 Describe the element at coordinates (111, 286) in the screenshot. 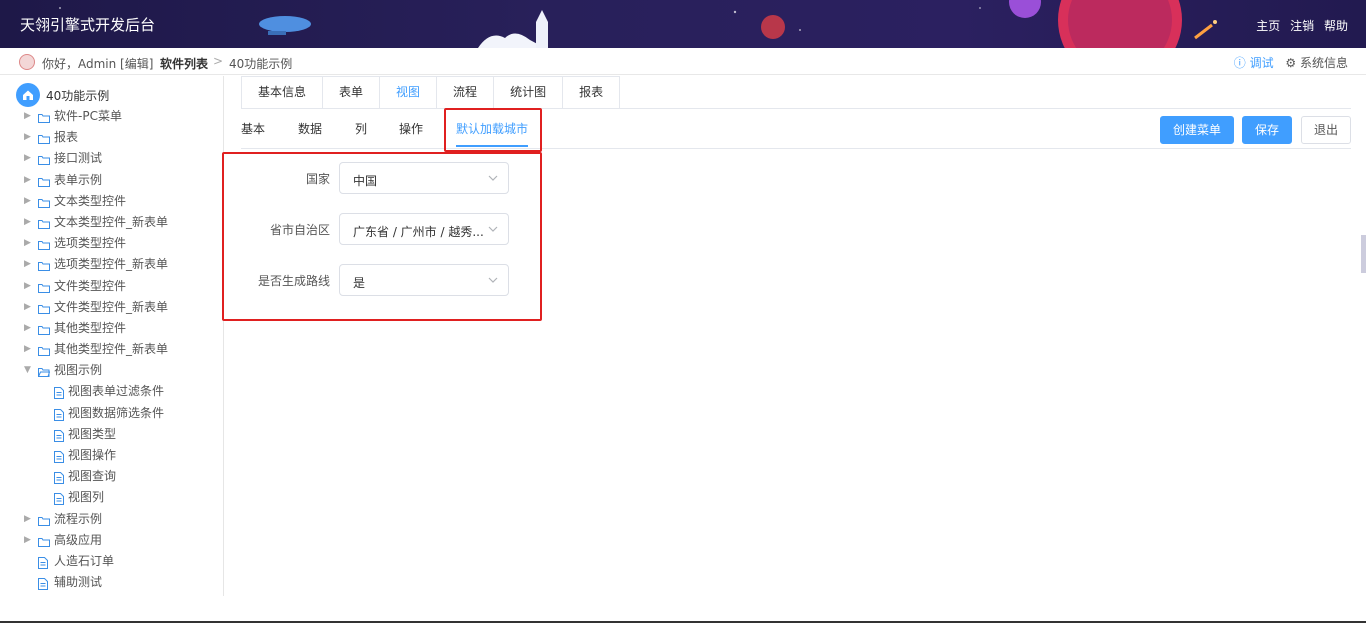

I see `sidebar-item: ▶ 文件类型控件` at that location.